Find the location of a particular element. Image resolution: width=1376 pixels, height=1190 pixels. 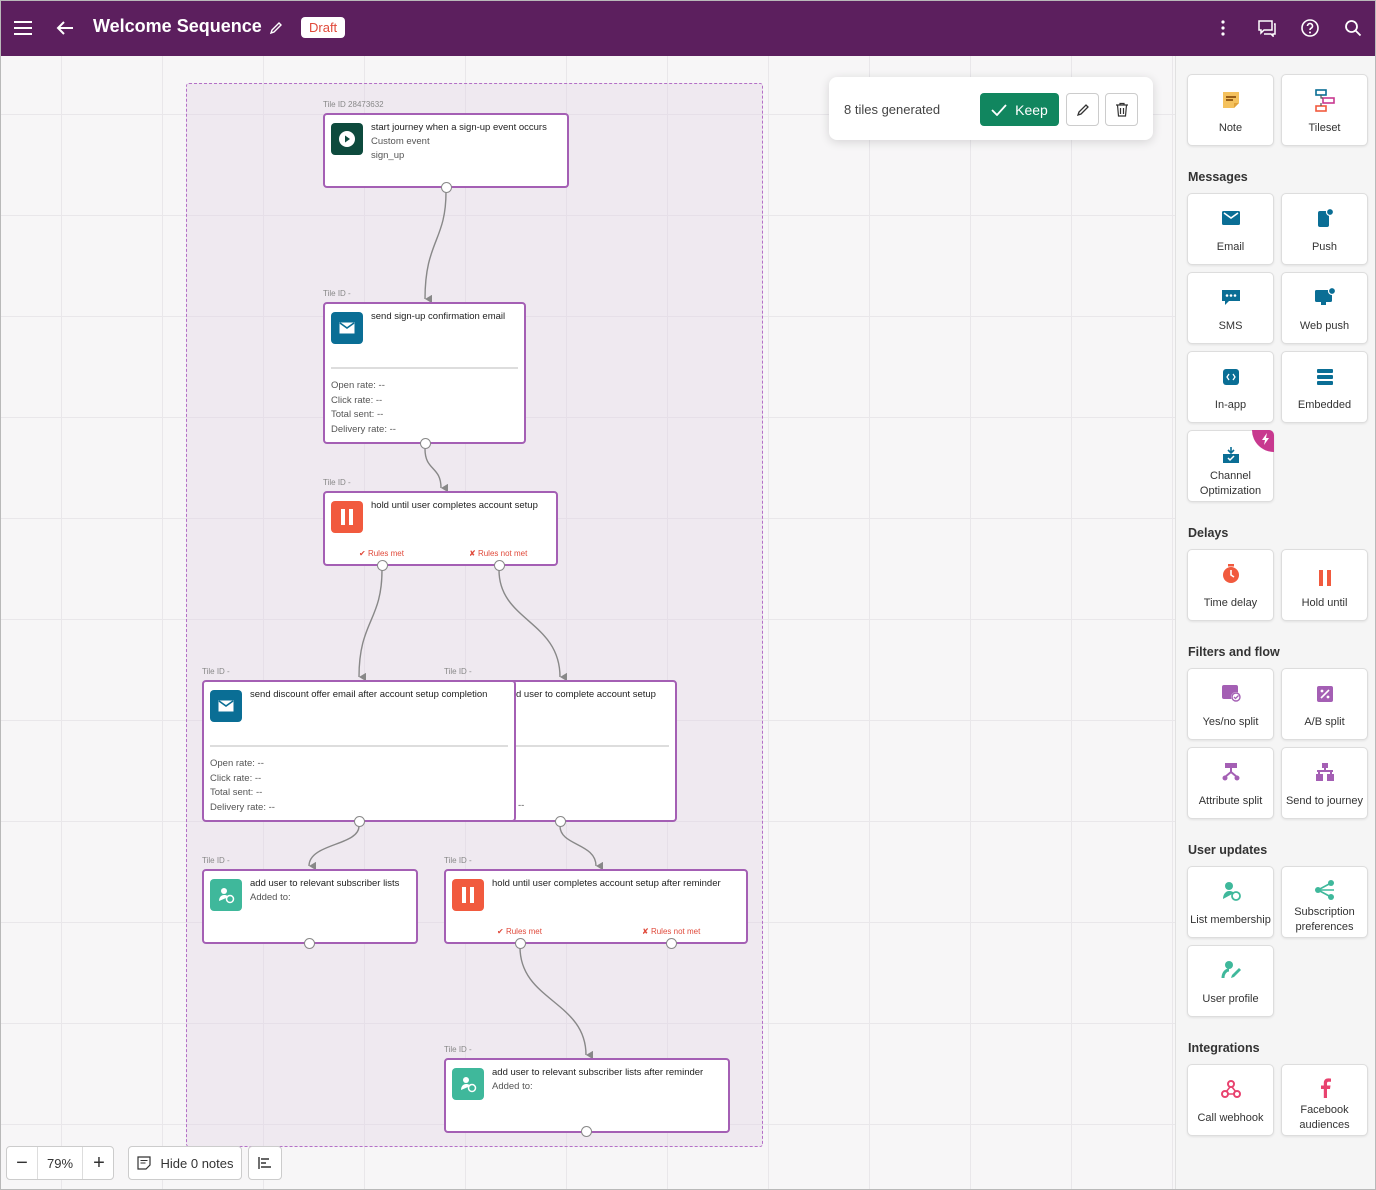

note-card: Note is located at coordinates (1230, 110).